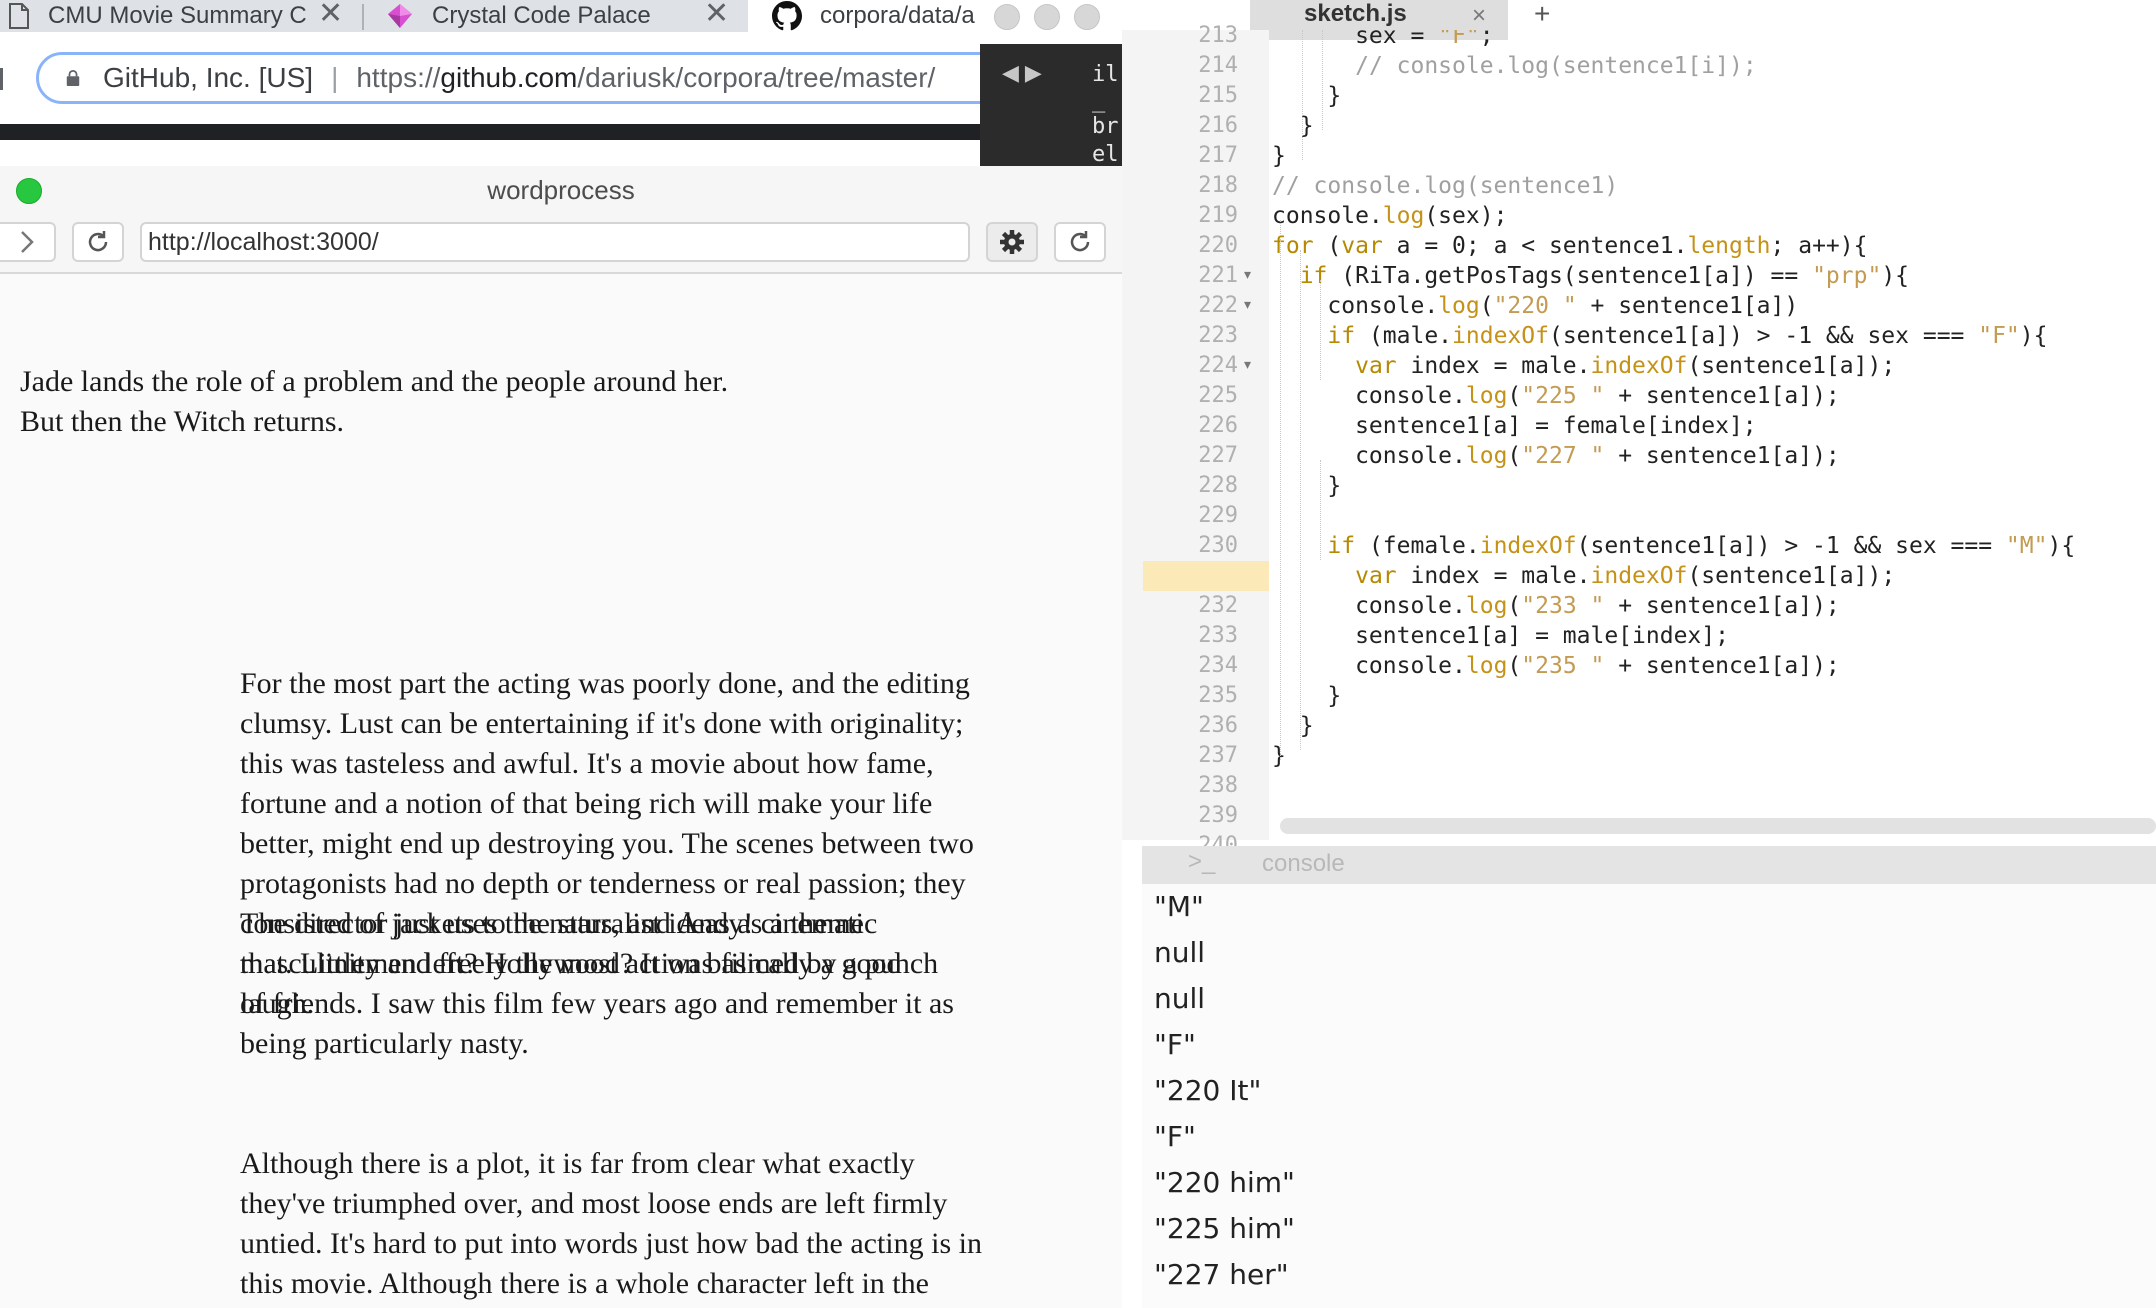 The width and height of the screenshot is (2156, 1308). Describe the element at coordinates (1218, 755) in the screenshot. I see `line-number: 237` at that location.